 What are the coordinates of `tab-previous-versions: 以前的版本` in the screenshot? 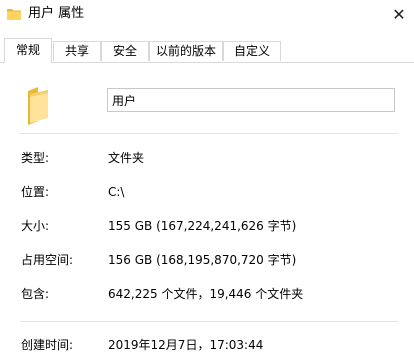 It's located at (186, 51).